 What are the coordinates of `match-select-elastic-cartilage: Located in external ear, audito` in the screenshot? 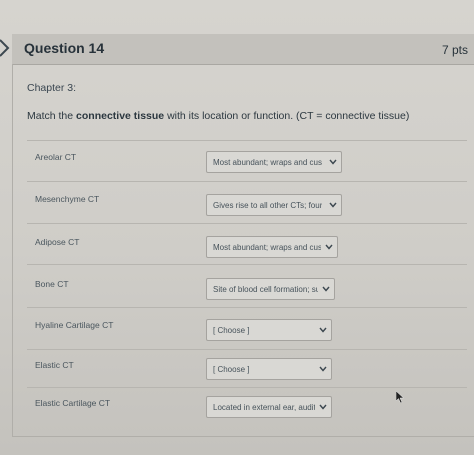 It's located at (269, 407).